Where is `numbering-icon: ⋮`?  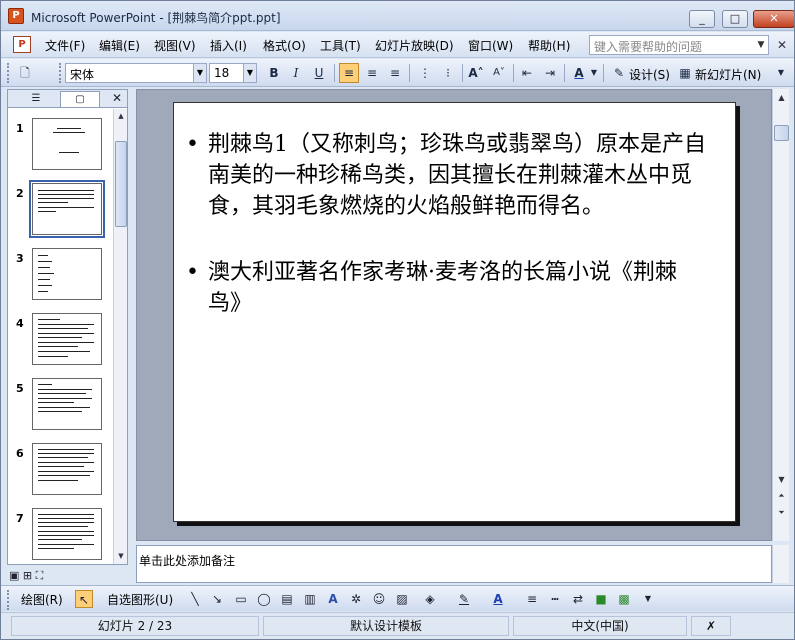
numbering-icon: ⋮ is located at coordinates (425, 73).